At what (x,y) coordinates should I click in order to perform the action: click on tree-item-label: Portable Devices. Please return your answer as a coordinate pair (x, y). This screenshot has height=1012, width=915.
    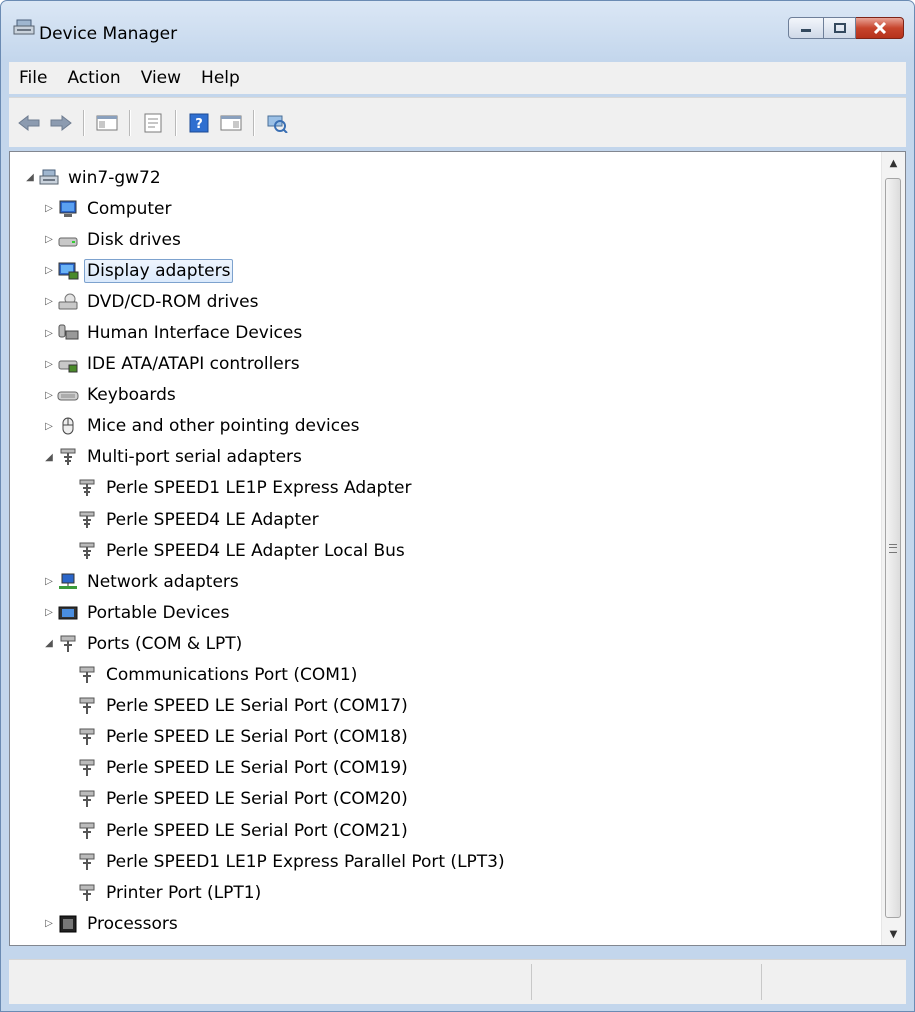
    Looking at the image, I should click on (158, 612).